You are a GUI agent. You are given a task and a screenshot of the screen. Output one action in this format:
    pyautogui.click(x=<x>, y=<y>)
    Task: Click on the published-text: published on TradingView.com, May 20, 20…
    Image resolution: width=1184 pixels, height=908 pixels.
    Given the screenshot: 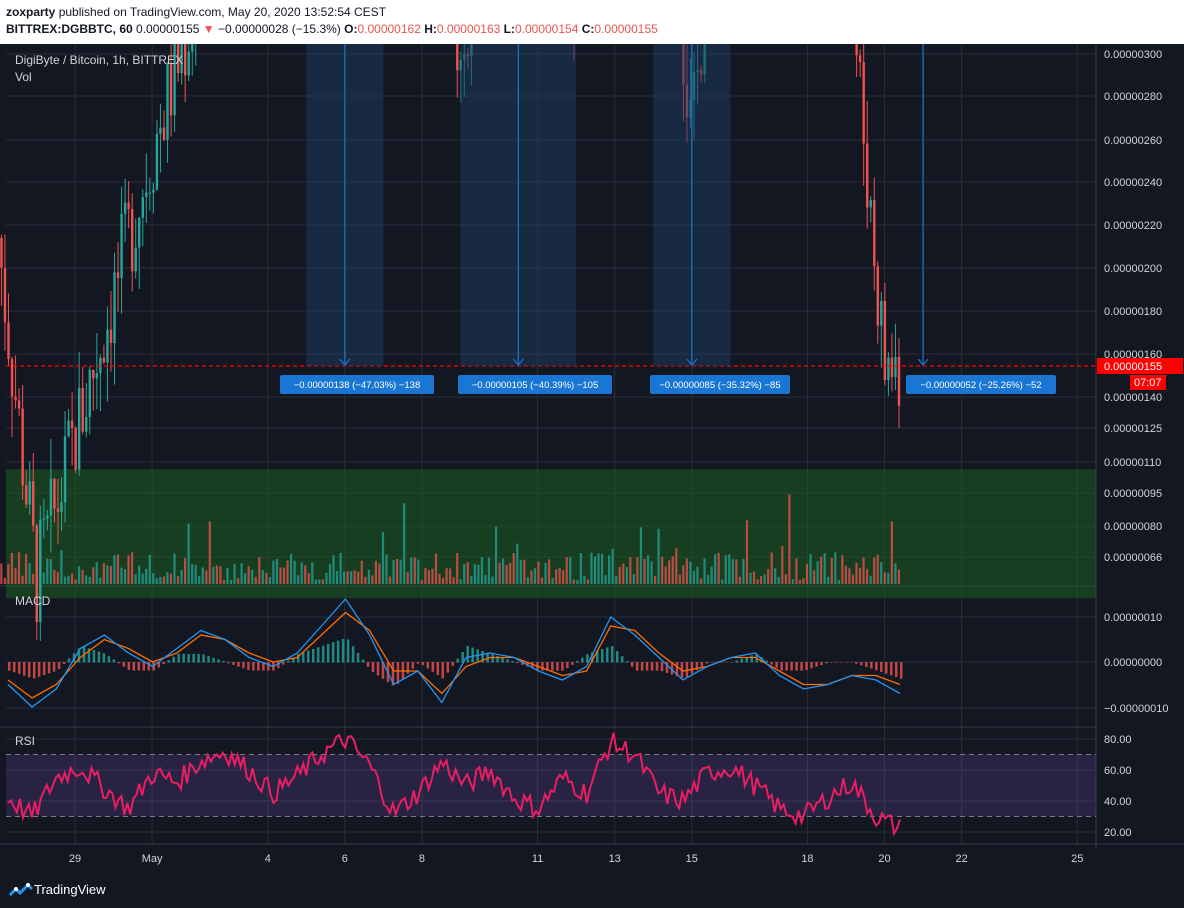 What is the action you would take?
    pyautogui.click(x=222, y=12)
    